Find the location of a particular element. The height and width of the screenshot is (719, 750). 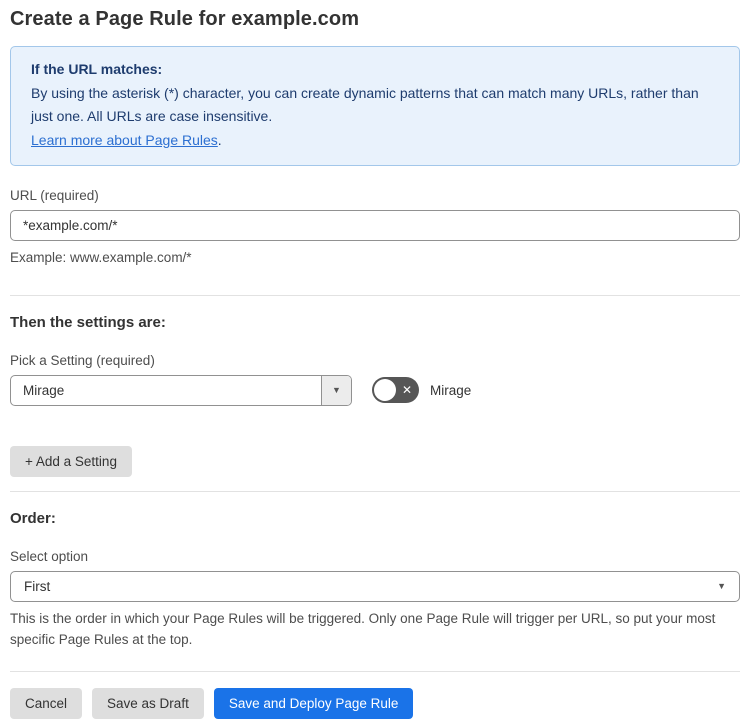

mirage-toggle: ✕ is located at coordinates (395, 390).